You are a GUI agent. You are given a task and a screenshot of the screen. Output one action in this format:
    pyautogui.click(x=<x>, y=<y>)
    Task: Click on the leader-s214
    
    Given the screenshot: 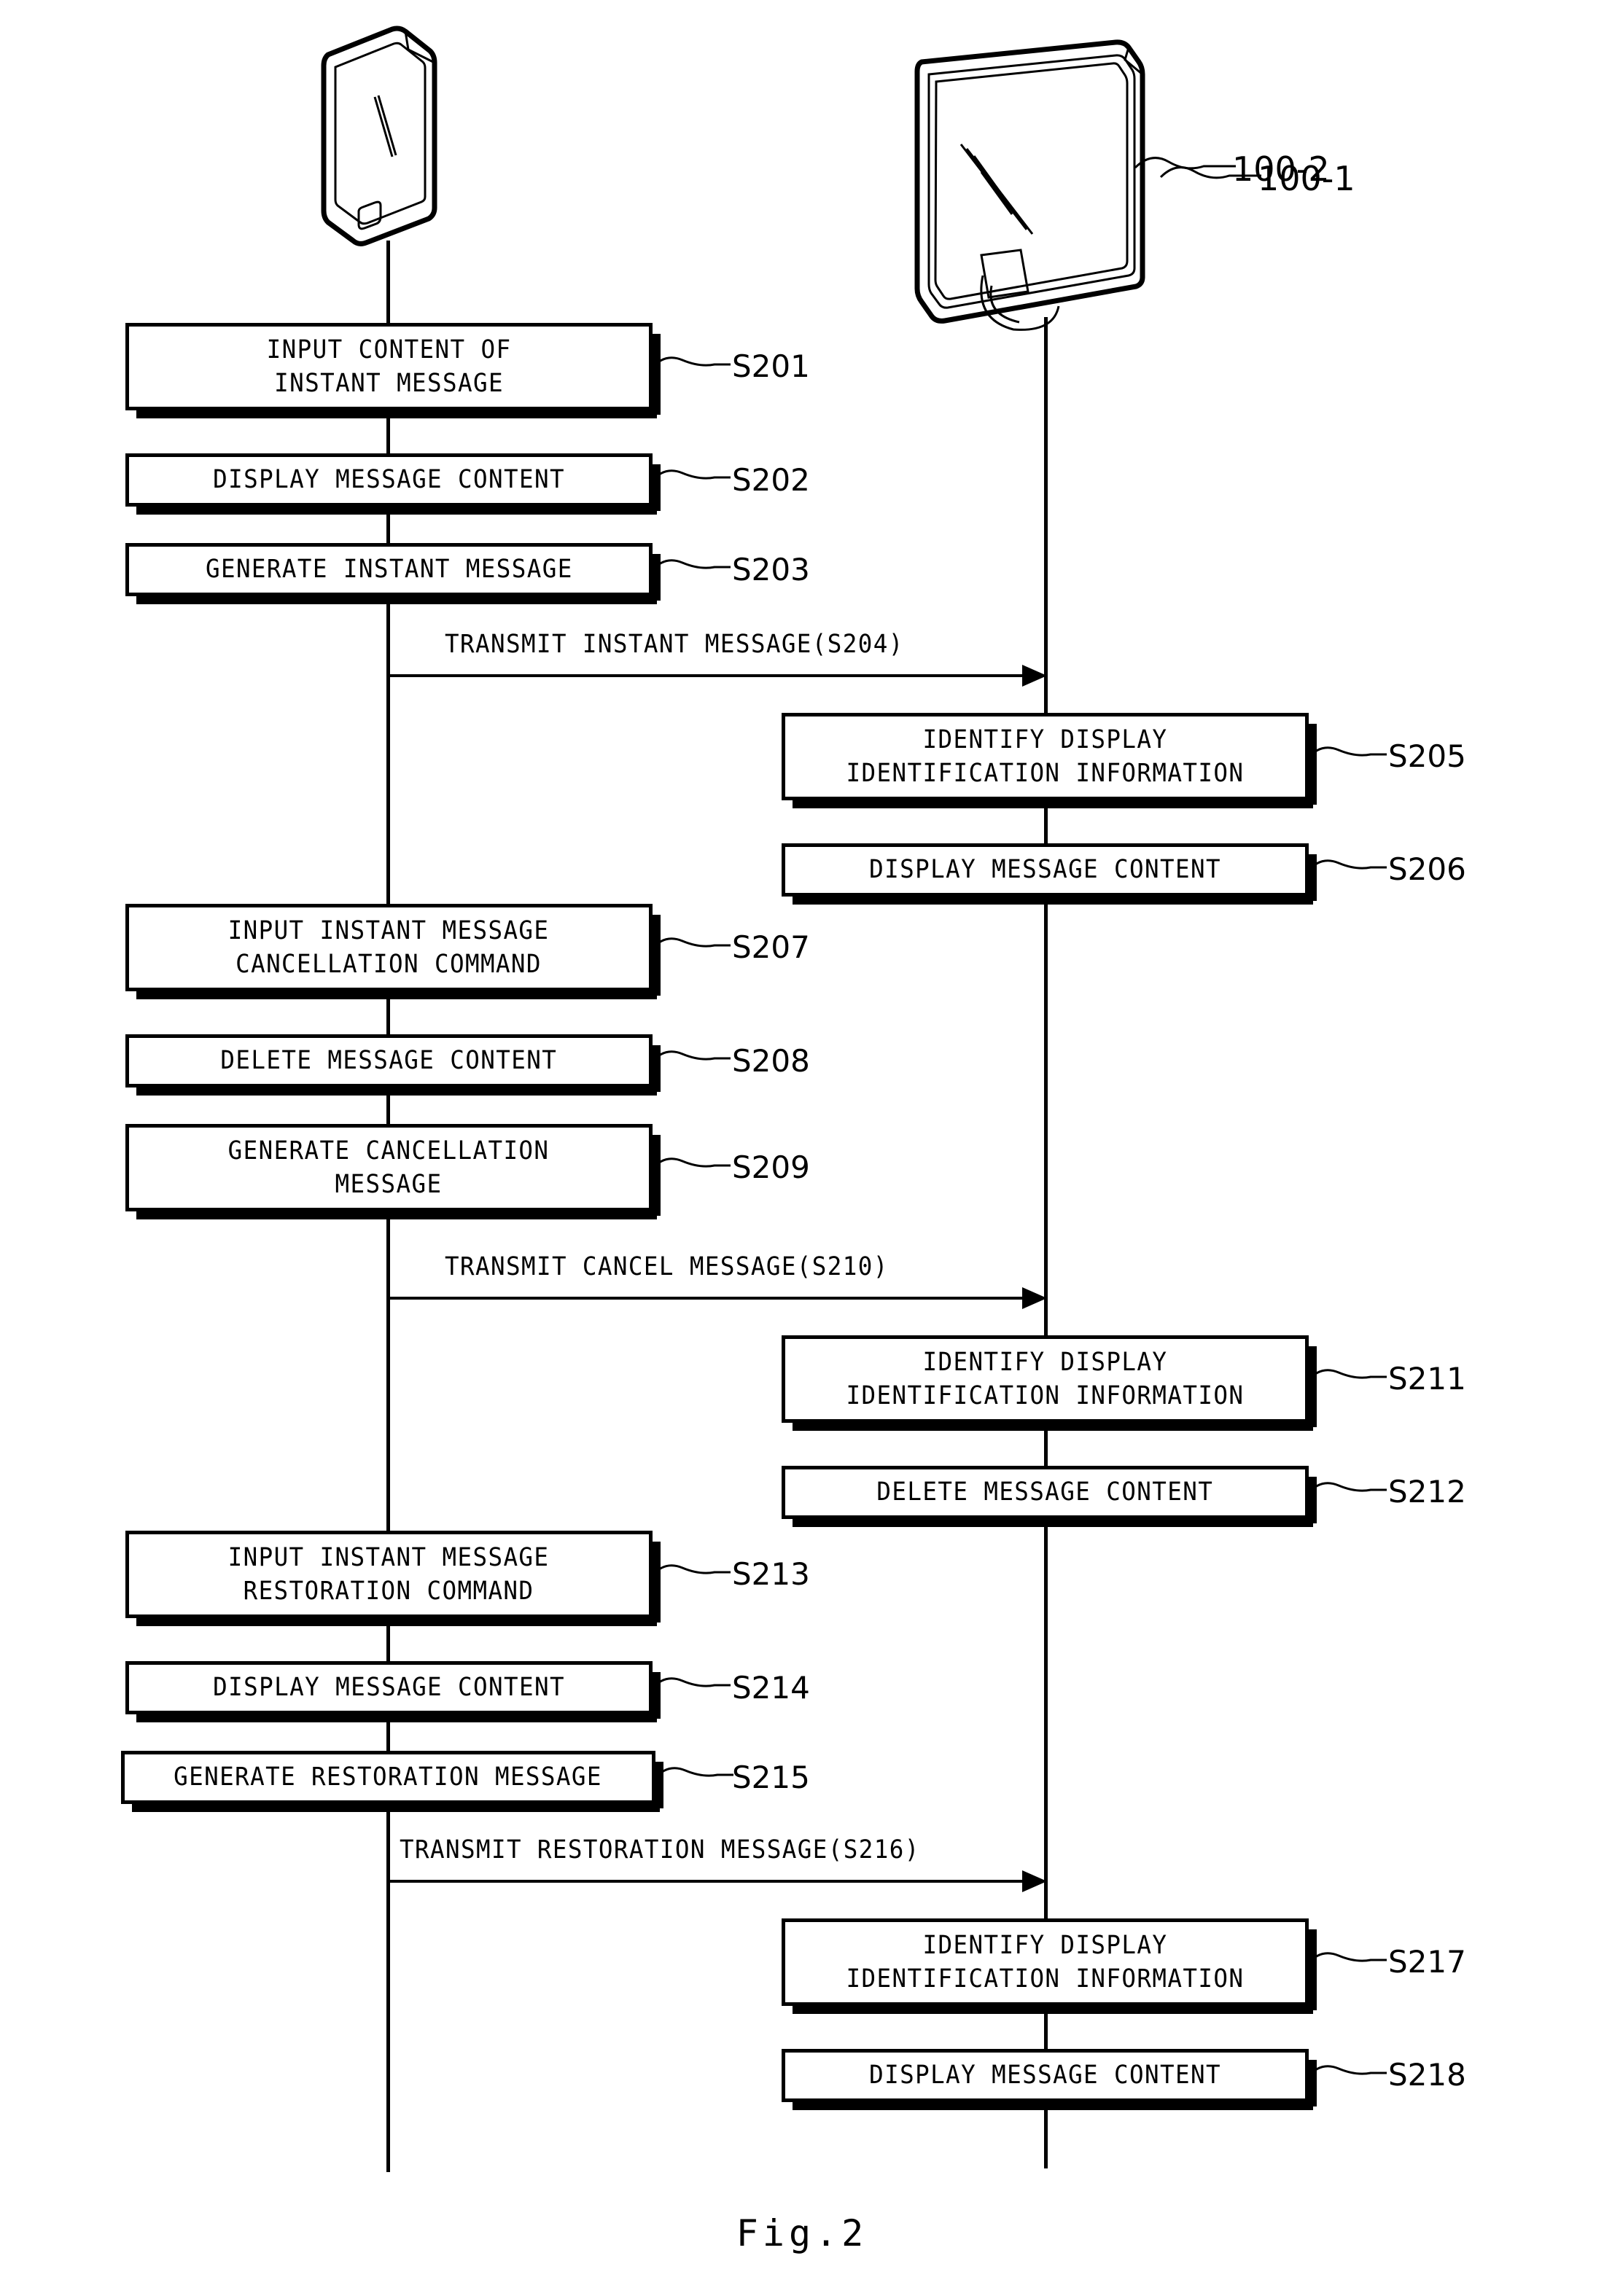 What is the action you would take?
    pyautogui.click(x=691, y=1684)
    